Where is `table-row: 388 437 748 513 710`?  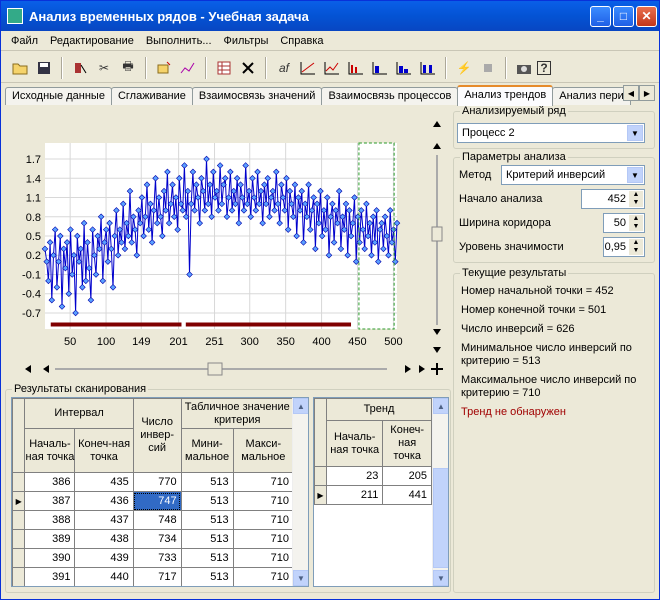 table-row: 388 437 748 513 710 is located at coordinates (153, 520).